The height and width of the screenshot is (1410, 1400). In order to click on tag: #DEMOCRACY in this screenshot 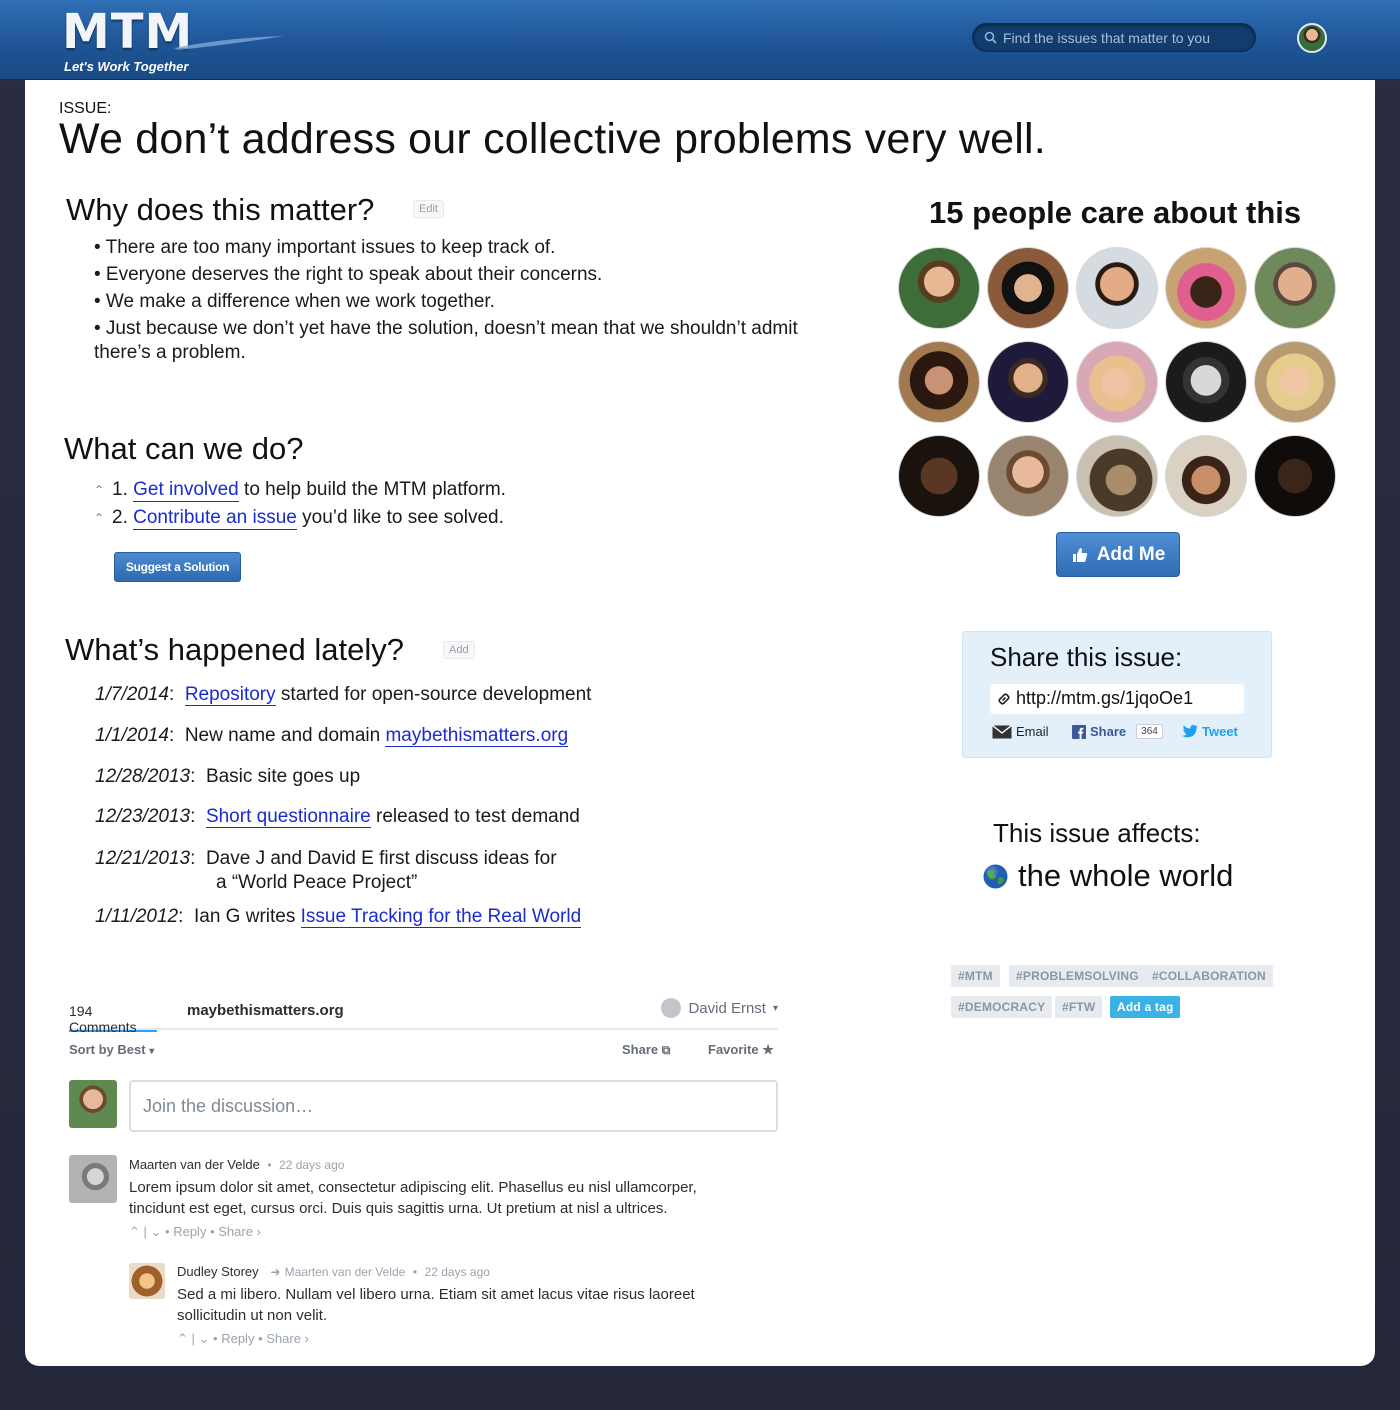, I will do `click(1002, 1007)`.